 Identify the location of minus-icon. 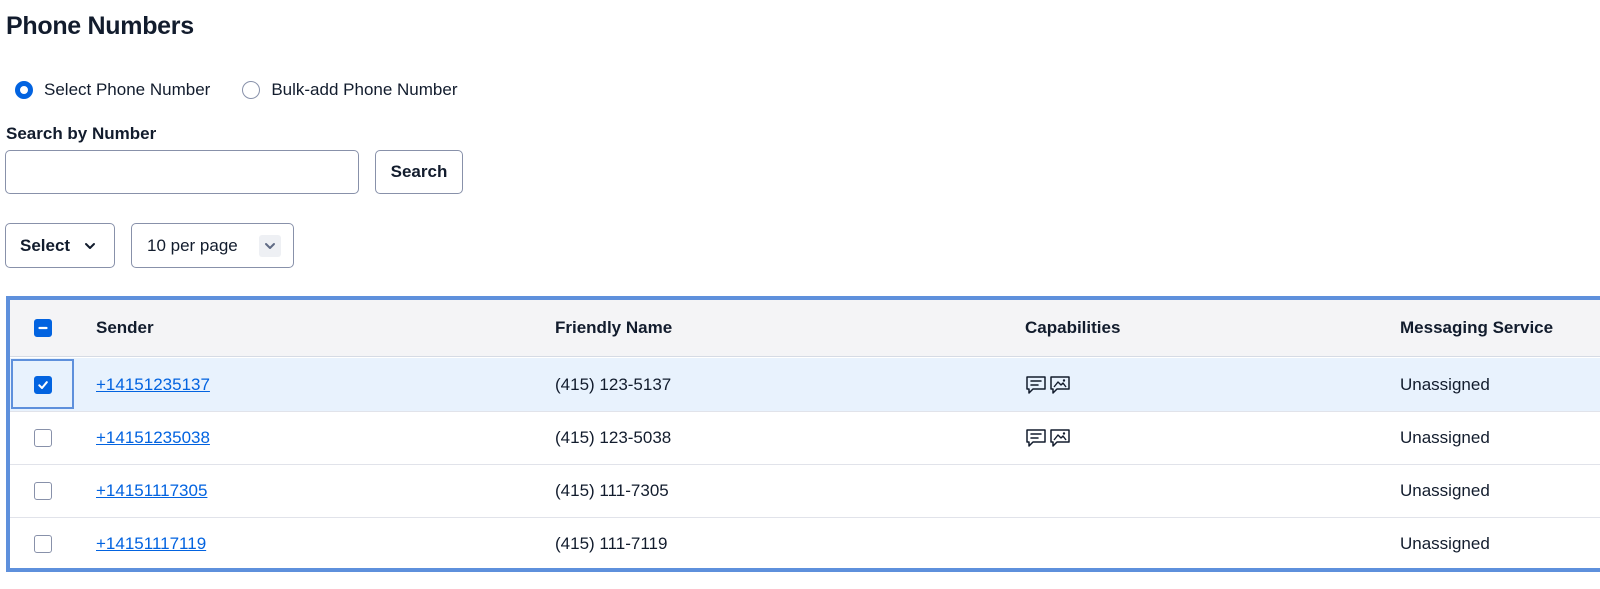
(43, 328).